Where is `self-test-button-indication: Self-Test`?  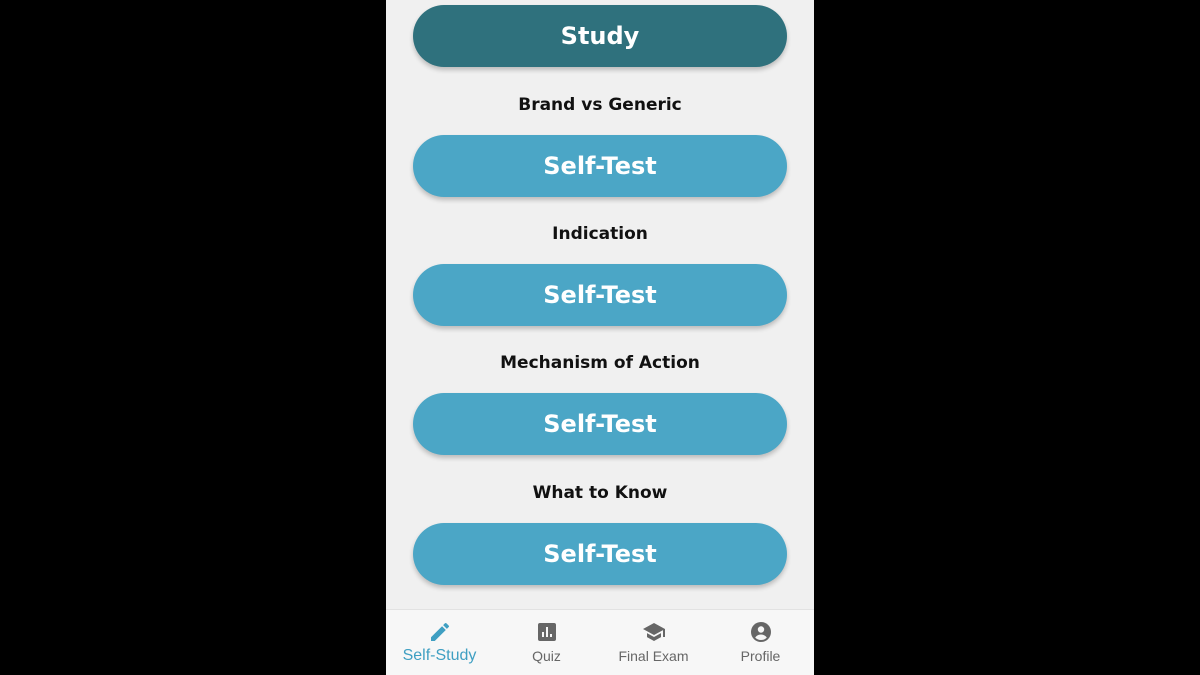
self-test-button-indication: Self-Test is located at coordinates (600, 295).